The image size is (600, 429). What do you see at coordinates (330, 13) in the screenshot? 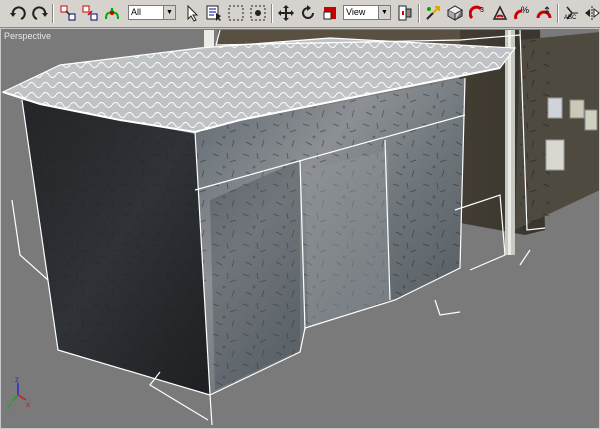
I see `select-and-scale-icon` at bounding box center [330, 13].